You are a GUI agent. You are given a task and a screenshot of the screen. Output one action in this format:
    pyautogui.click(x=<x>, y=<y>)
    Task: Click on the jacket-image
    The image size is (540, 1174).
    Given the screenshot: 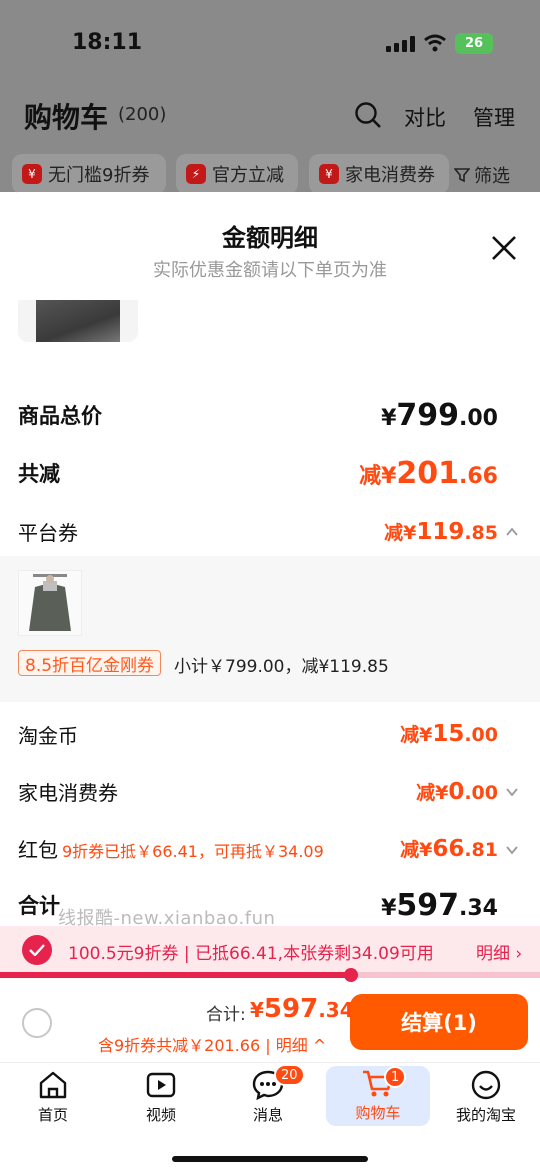 What is the action you would take?
    pyautogui.click(x=50, y=603)
    